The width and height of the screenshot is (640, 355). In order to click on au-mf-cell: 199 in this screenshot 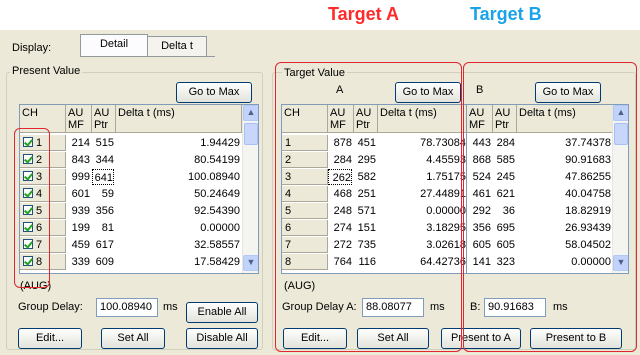, I will do `click(78, 228)`.